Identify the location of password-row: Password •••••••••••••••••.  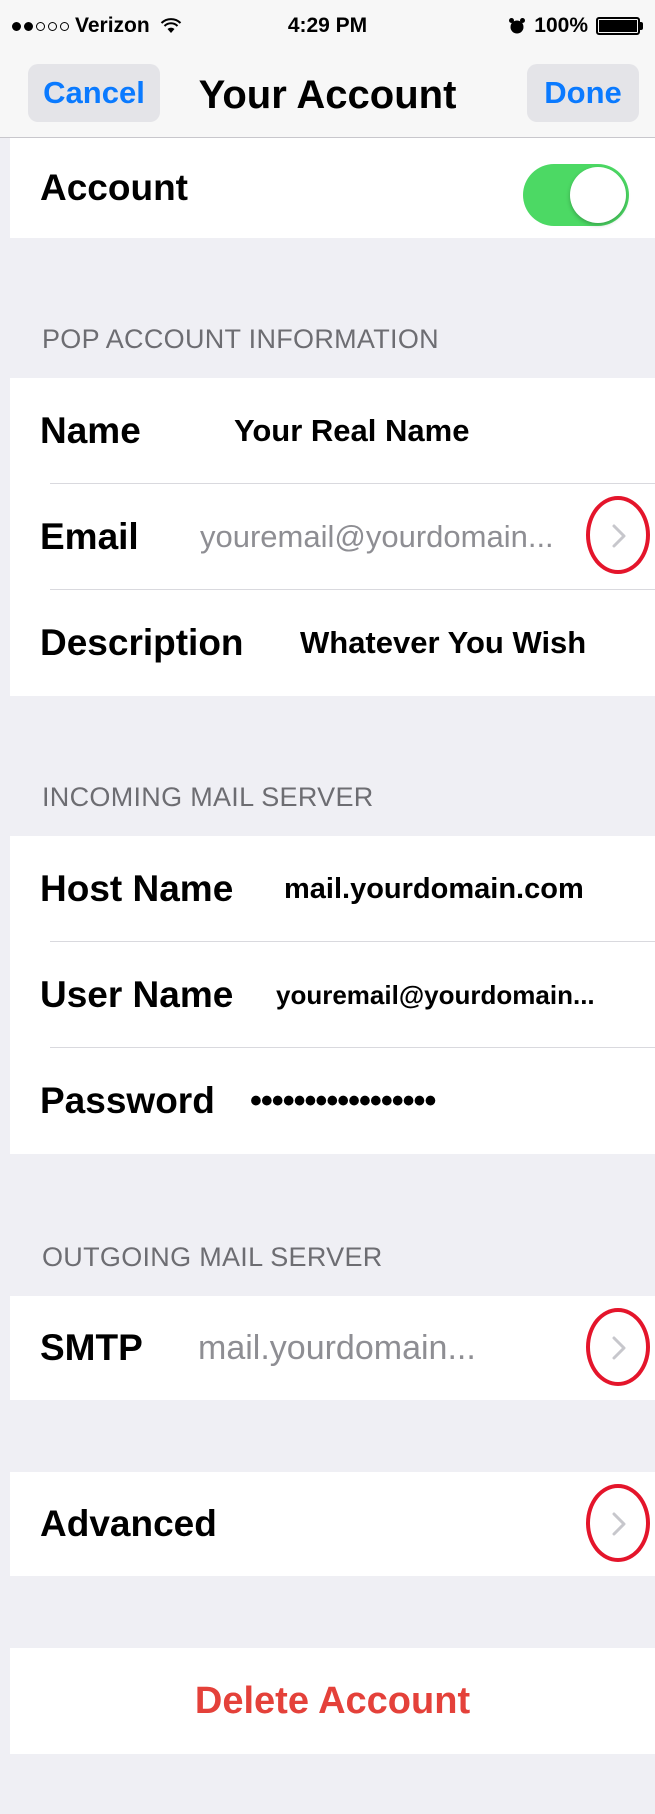
(332, 1101).